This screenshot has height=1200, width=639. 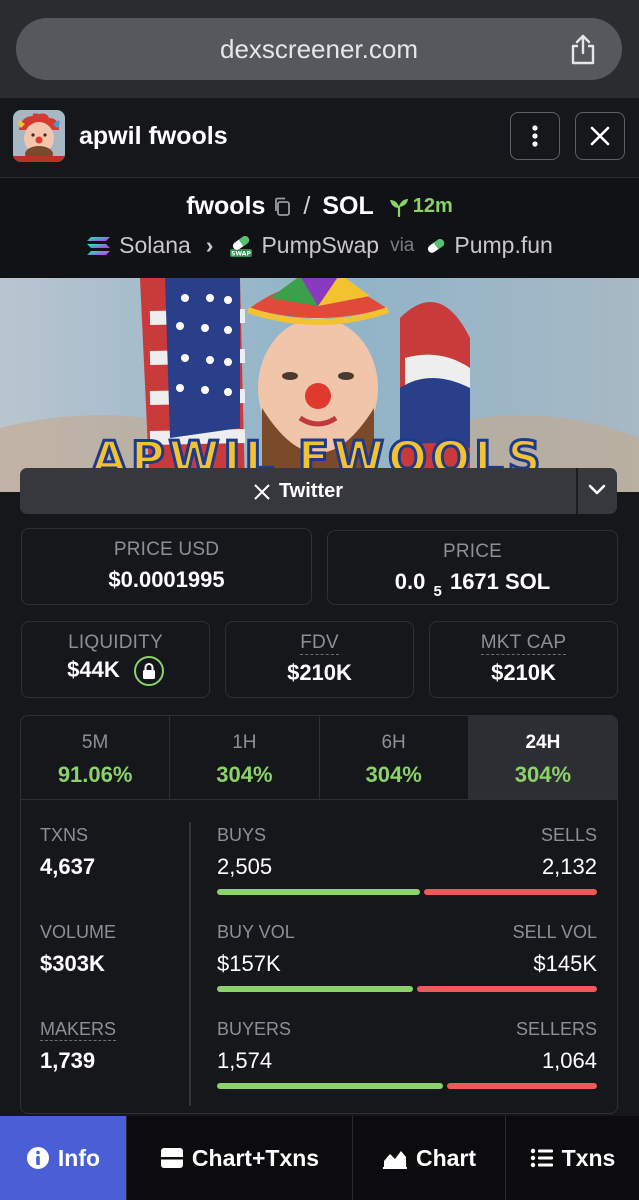 I want to click on pumpfun-icon, so click(x=436, y=245).